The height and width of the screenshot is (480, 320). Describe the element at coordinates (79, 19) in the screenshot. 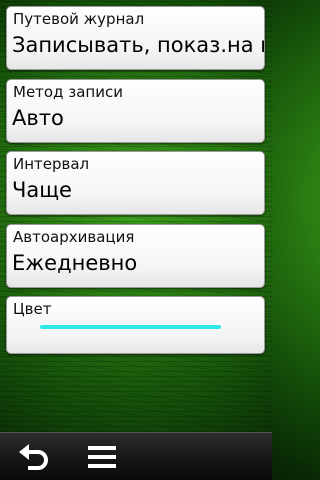

I see `setting-label: Путевой журнал` at that location.